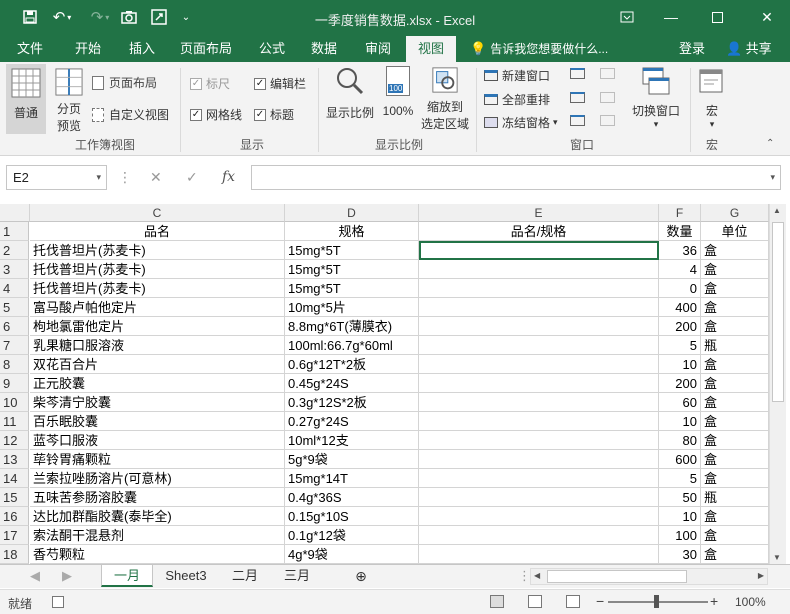 The image size is (790, 614). What do you see at coordinates (14, 535) in the screenshot?
I see `row-header: 17` at bounding box center [14, 535].